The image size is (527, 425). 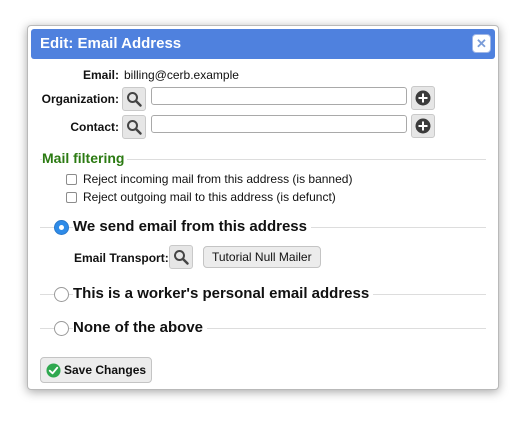 What do you see at coordinates (53, 370) in the screenshot?
I see `check-circle-icon` at bounding box center [53, 370].